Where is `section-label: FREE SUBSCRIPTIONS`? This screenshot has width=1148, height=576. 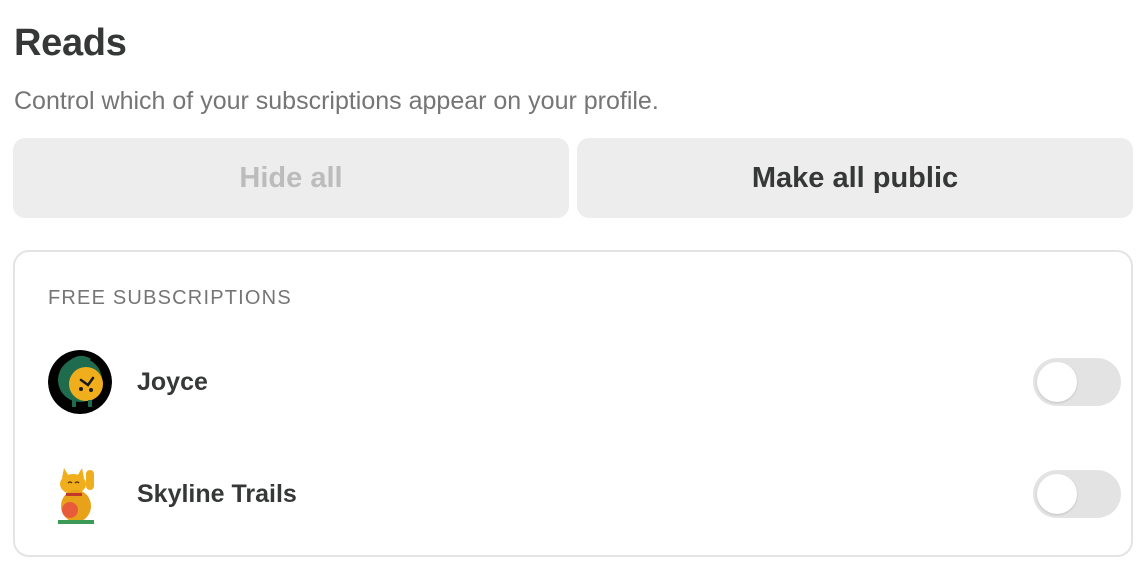 section-label: FREE SUBSCRIPTIONS is located at coordinates (170, 298).